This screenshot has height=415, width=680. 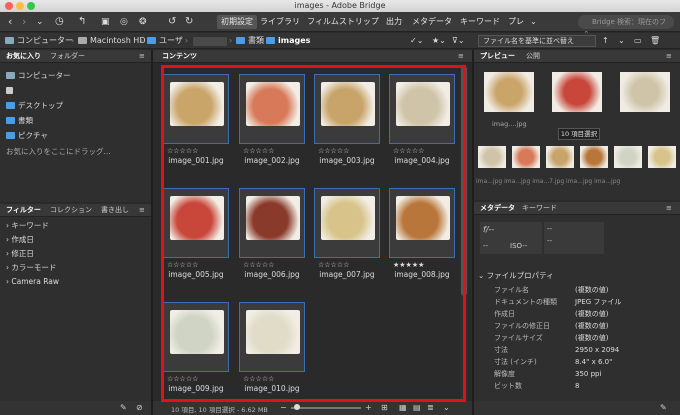 What do you see at coordinates (111, 41) in the screenshot?
I see `breadcrumb-macintosh-hd: Macintosh HD` at bounding box center [111, 41].